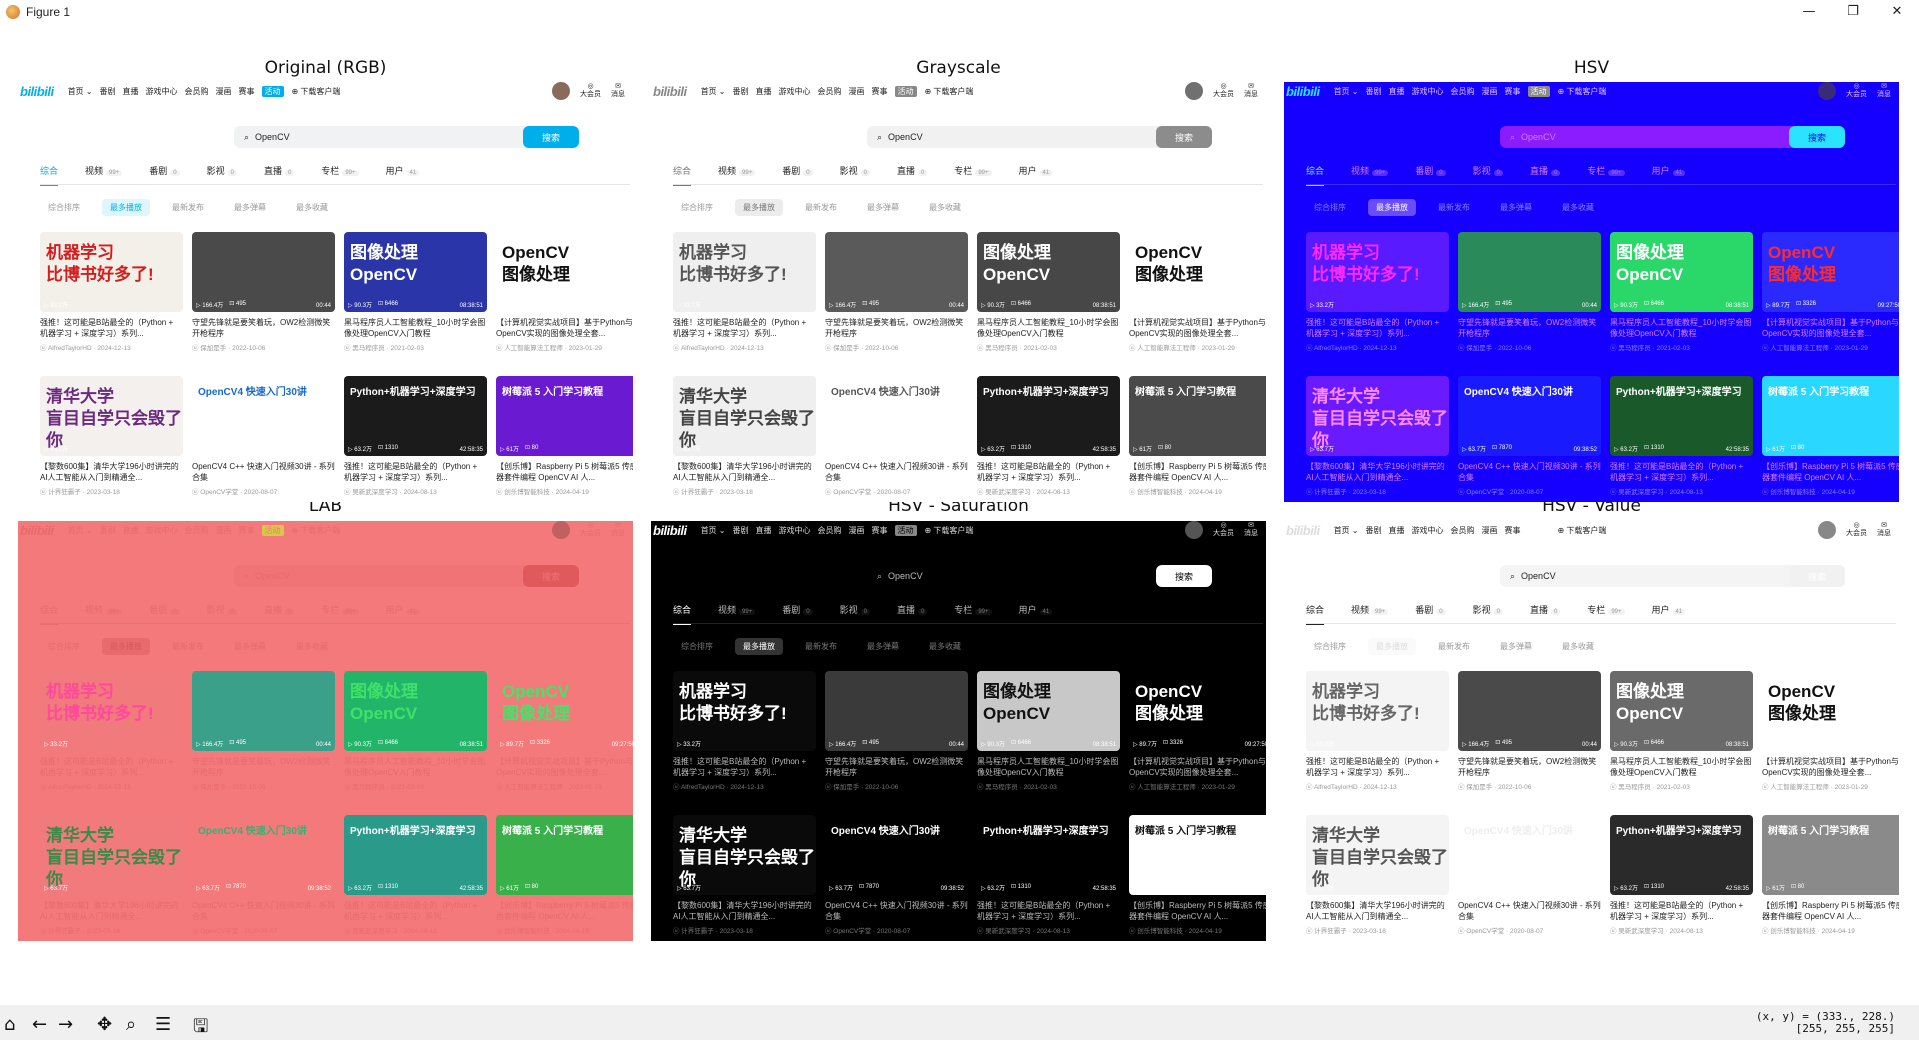  Describe the element at coordinates (1669, 170) in the screenshot. I see `tab-6: 用户 41` at that location.